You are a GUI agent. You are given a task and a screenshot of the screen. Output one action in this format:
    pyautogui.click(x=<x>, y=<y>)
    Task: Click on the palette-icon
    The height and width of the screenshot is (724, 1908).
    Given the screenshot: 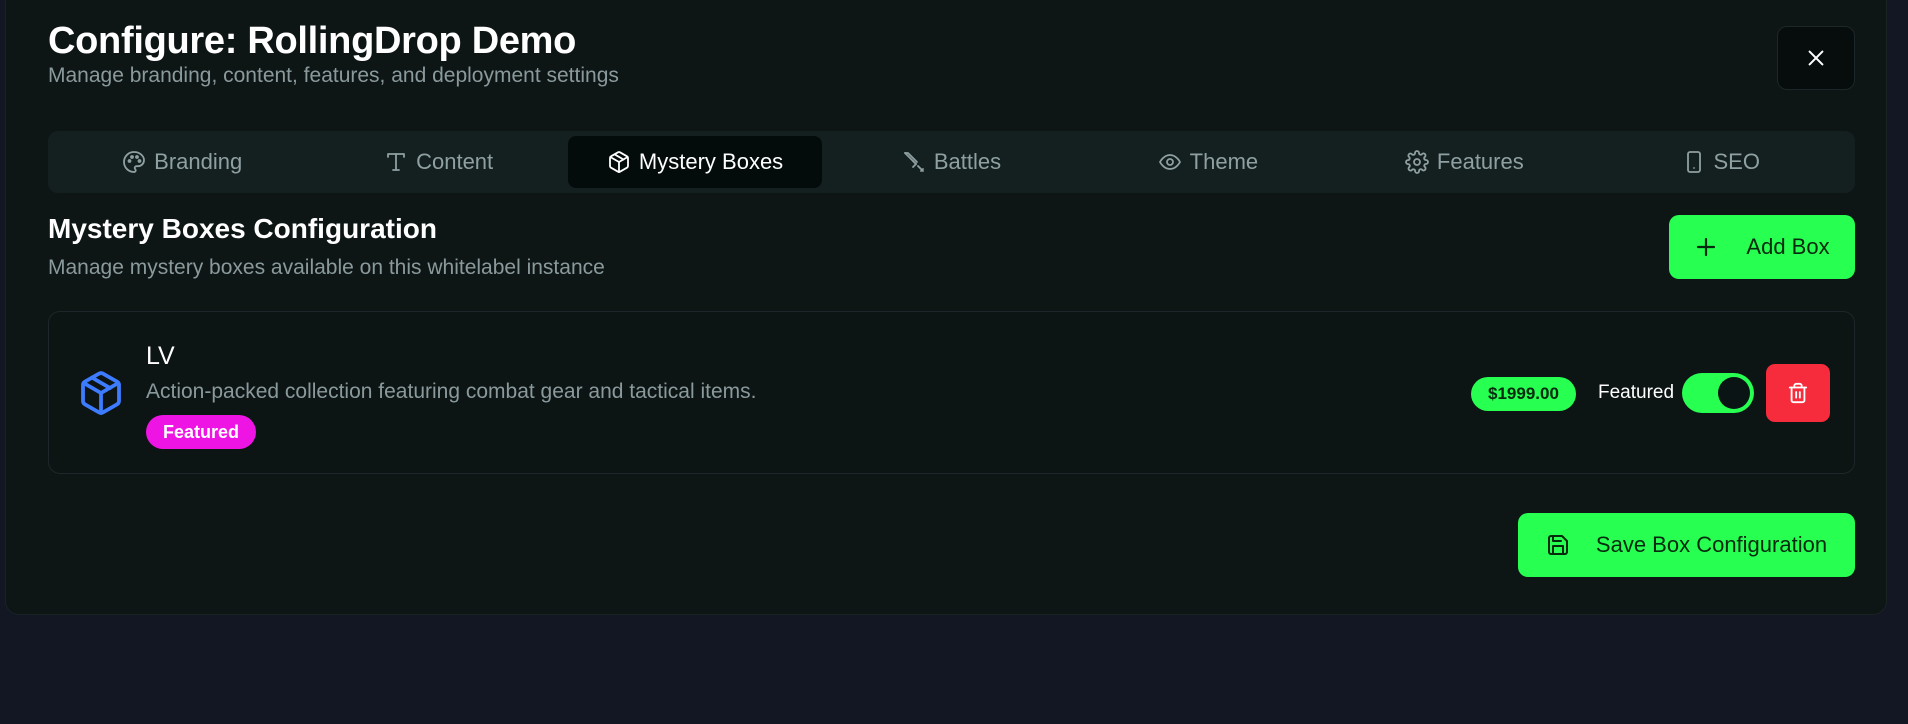 What is the action you would take?
    pyautogui.click(x=134, y=162)
    